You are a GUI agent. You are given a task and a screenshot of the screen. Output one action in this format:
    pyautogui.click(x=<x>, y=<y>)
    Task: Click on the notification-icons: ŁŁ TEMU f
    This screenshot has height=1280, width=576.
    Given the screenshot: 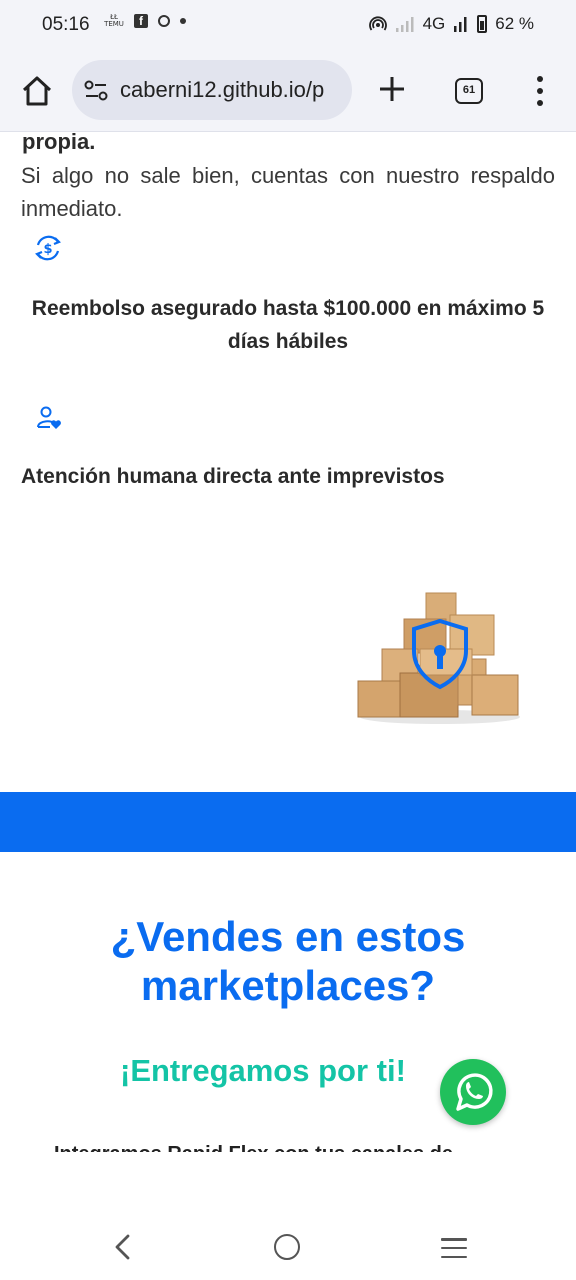 What is the action you would take?
    pyautogui.click(x=145, y=21)
    